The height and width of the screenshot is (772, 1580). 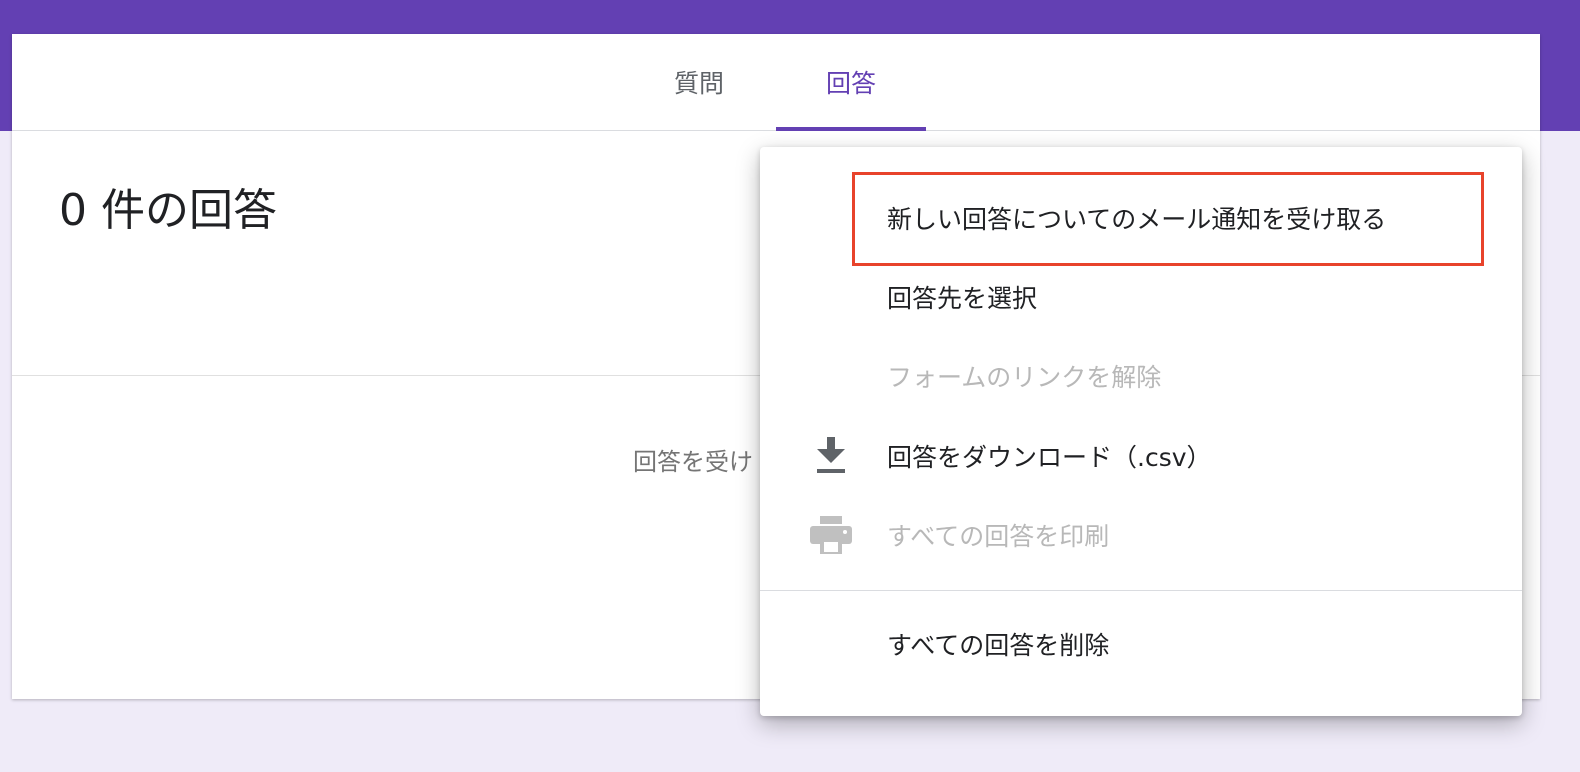 I want to click on response-count-title: 0 件の回答, so click(x=168, y=210).